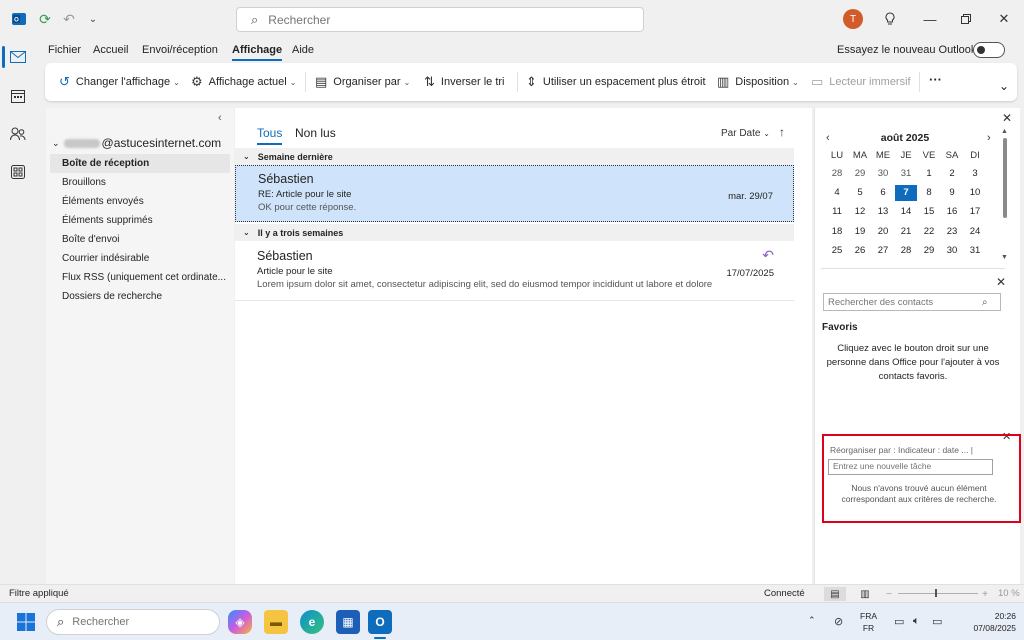 This screenshot has height=640, width=1024. What do you see at coordinates (270, 135) in the screenshot?
I see `filter-tab-all: Tous` at bounding box center [270, 135].